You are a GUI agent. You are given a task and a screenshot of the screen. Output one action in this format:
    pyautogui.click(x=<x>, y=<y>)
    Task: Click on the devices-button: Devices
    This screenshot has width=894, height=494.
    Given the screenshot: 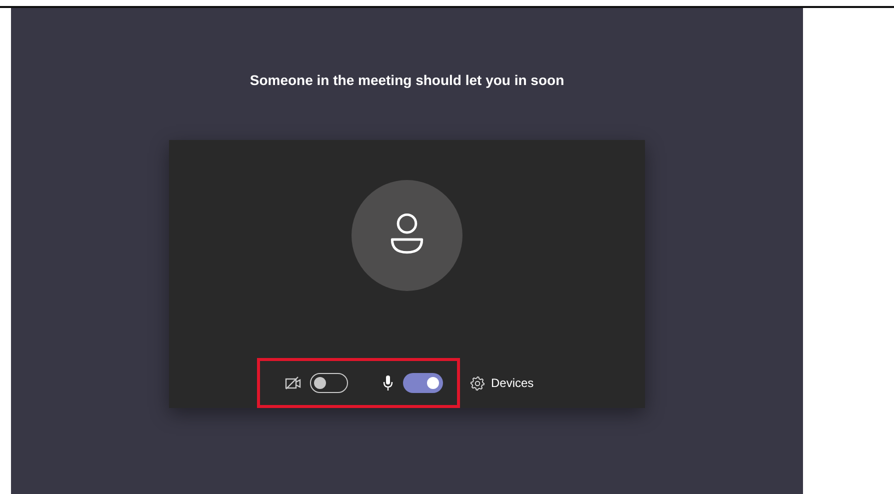 What is the action you would take?
    pyautogui.click(x=502, y=383)
    